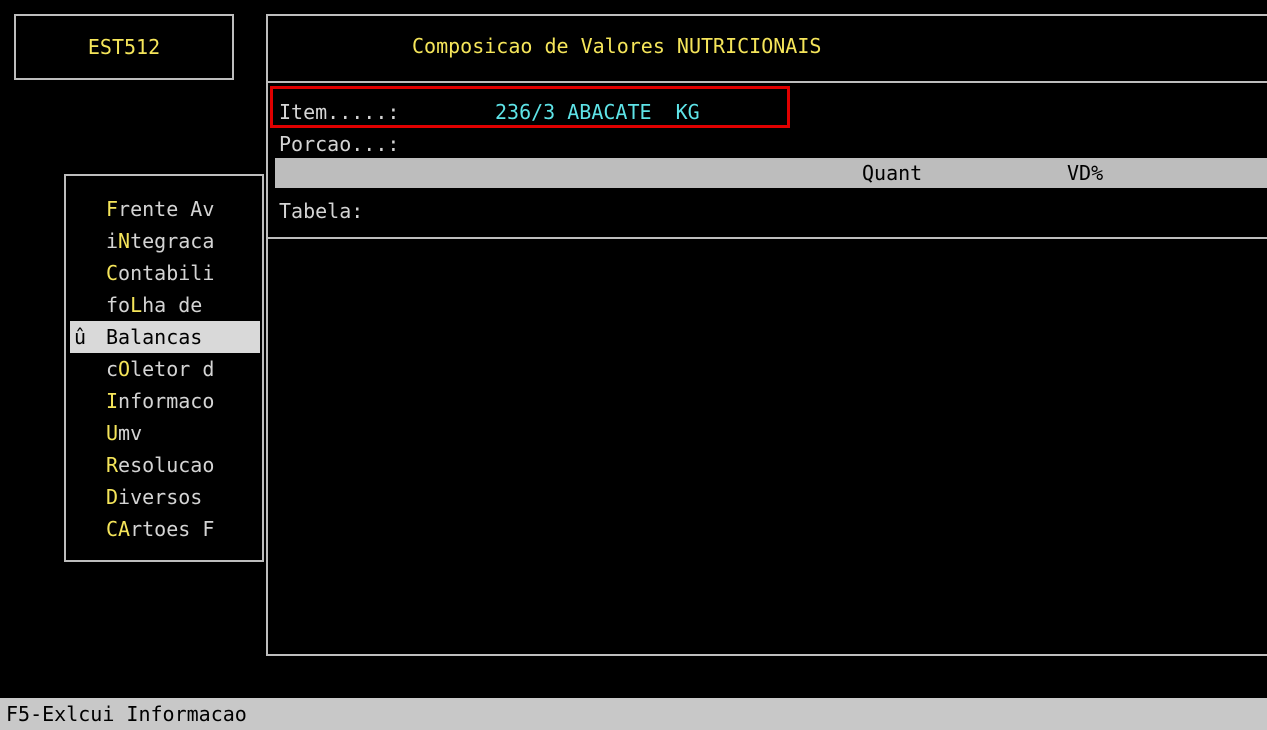 Image resolution: width=1267 pixels, height=730 pixels. Describe the element at coordinates (130, 433) in the screenshot. I see `menu-item-text: mv` at that location.